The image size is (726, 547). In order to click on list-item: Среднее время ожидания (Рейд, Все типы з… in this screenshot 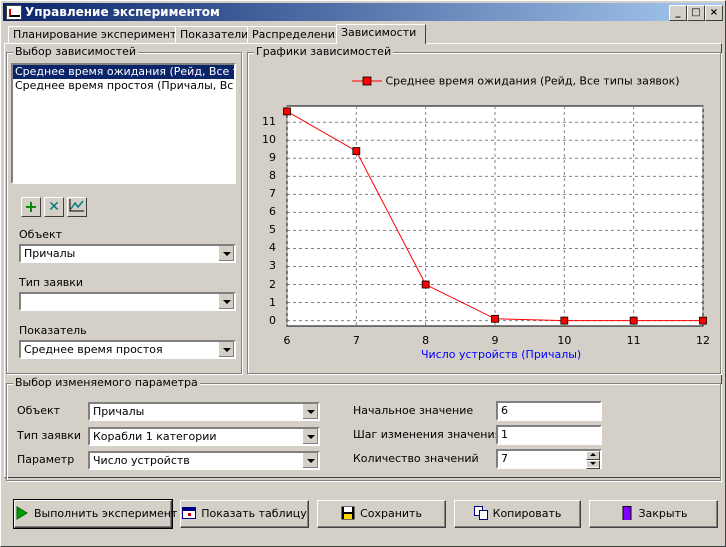, I will do `click(123, 72)`.